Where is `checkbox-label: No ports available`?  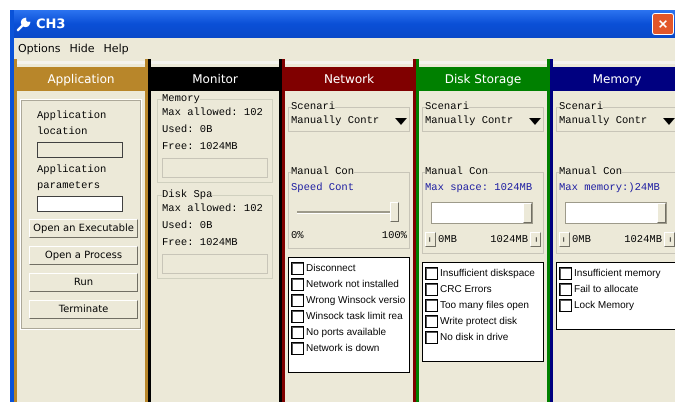
checkbox-label: No ports available is located at coordinates (346, 332).